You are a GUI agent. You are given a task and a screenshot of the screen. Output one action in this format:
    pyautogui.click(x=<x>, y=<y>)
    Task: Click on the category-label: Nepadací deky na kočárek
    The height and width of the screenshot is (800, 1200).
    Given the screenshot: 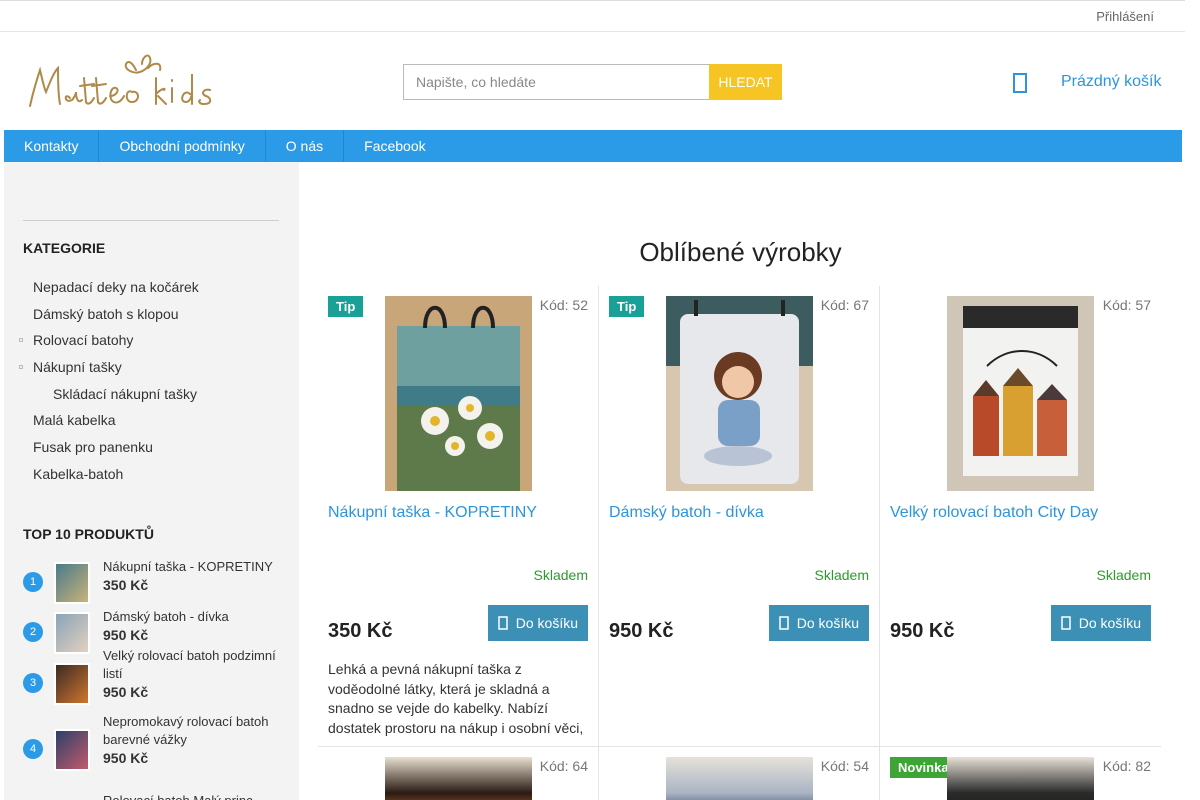 What is the action you would take?
    pyautogui.click(x=116, y=287)
    